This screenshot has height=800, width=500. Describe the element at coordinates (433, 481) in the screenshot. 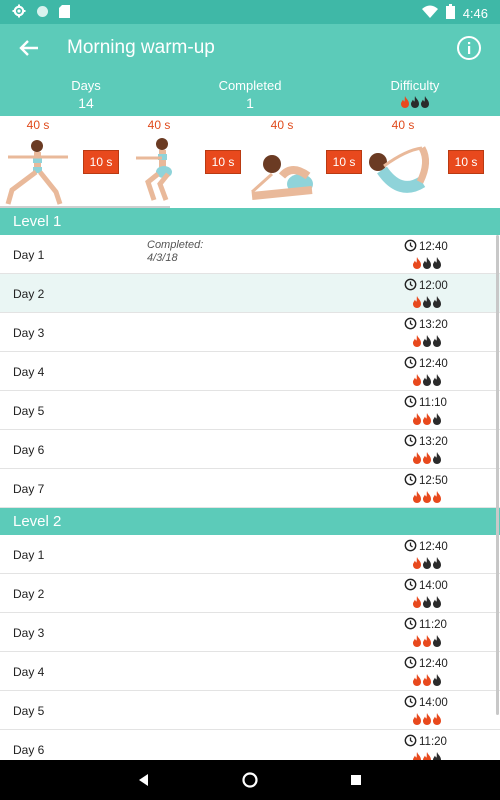

I see `duration-text: 12:50` at that location.